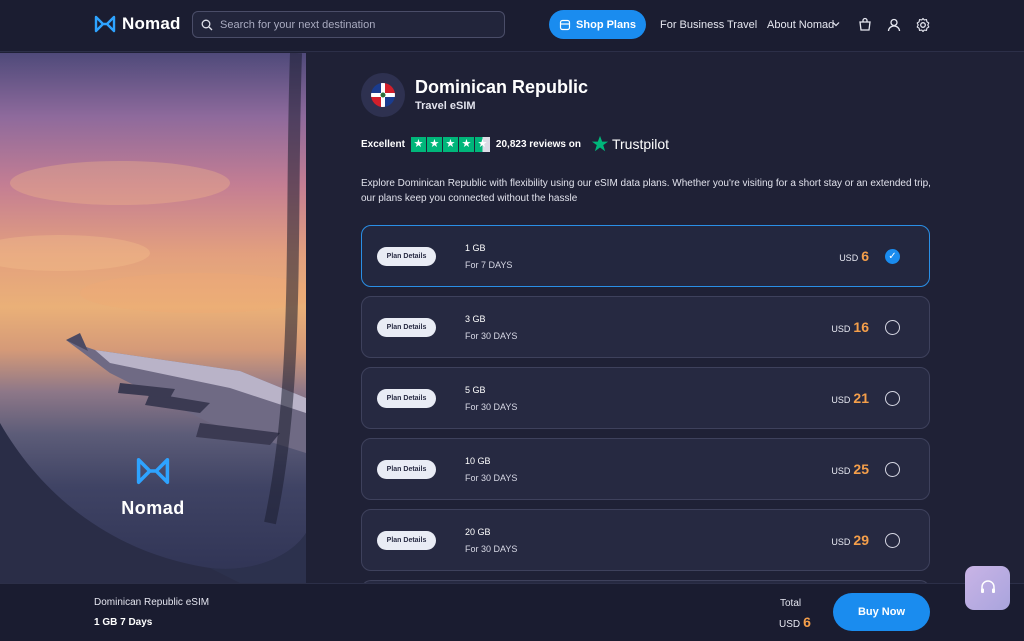  I want to click on plan-price-value: 29, so click(861, 540).